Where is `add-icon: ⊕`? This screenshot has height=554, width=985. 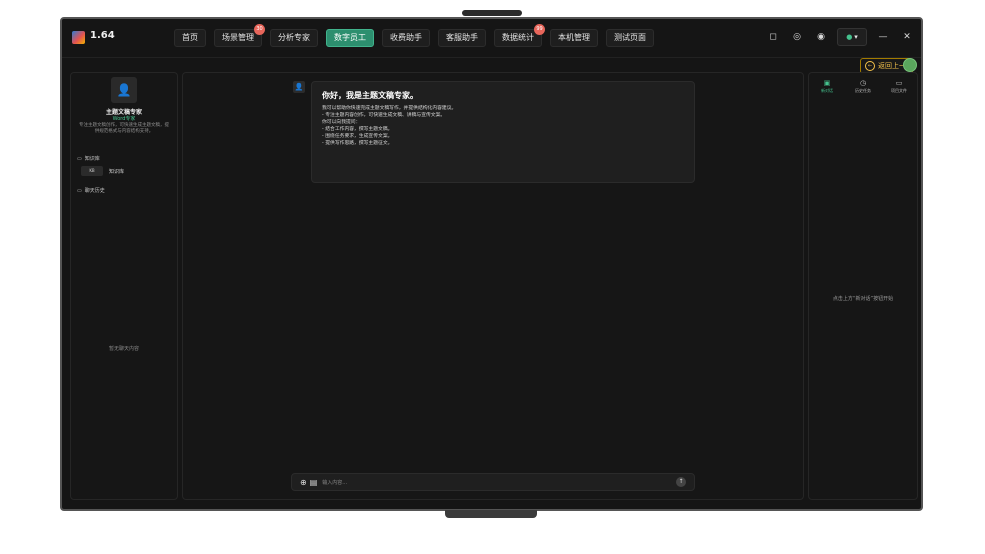 add-icon: ⊕ is located at coordinates (303, 482).